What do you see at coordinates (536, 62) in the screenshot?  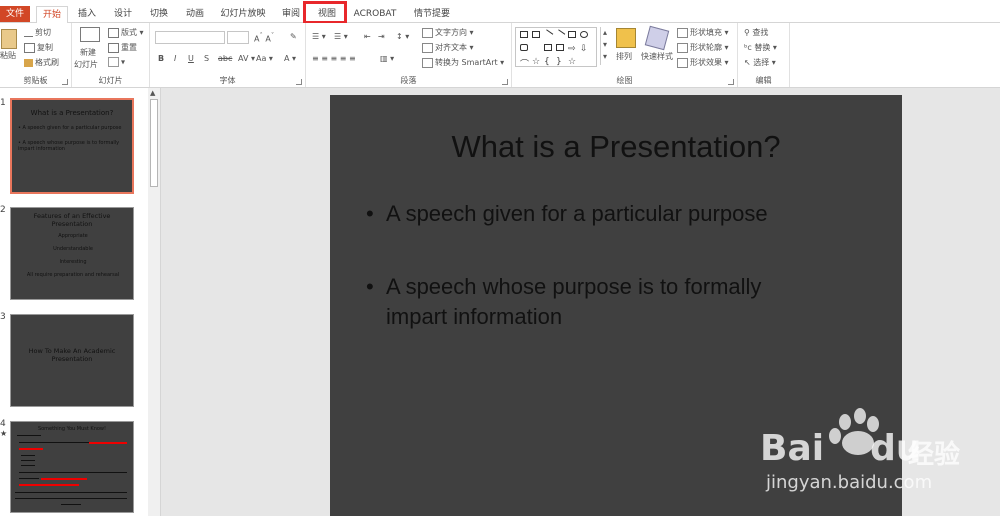 I see `star-shape-icon: ☆` at bounding box center [536, 62].